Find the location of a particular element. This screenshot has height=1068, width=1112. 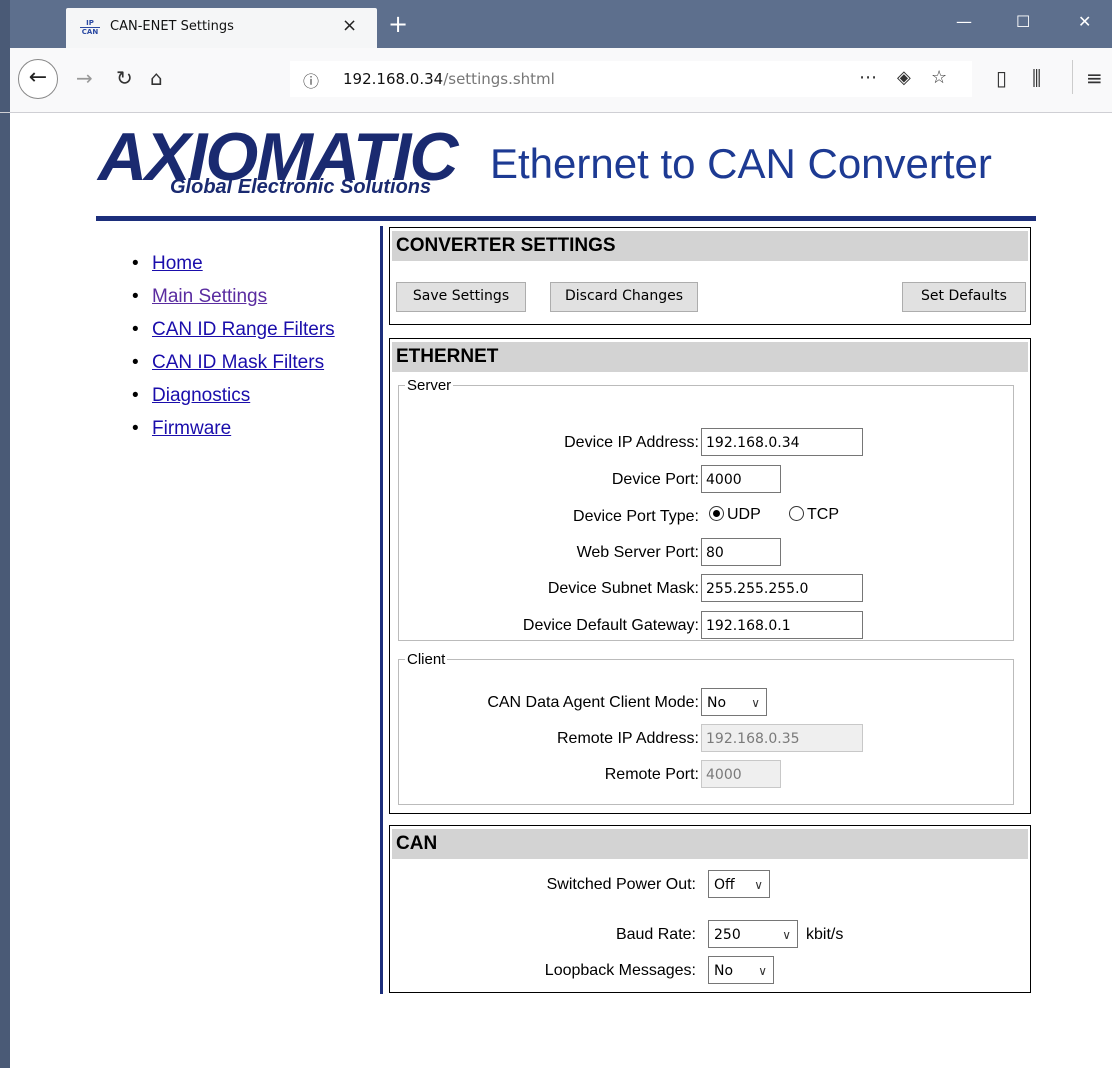

subnet-mask-field: 255.255.255.0 is located at coordinates (782, 588).